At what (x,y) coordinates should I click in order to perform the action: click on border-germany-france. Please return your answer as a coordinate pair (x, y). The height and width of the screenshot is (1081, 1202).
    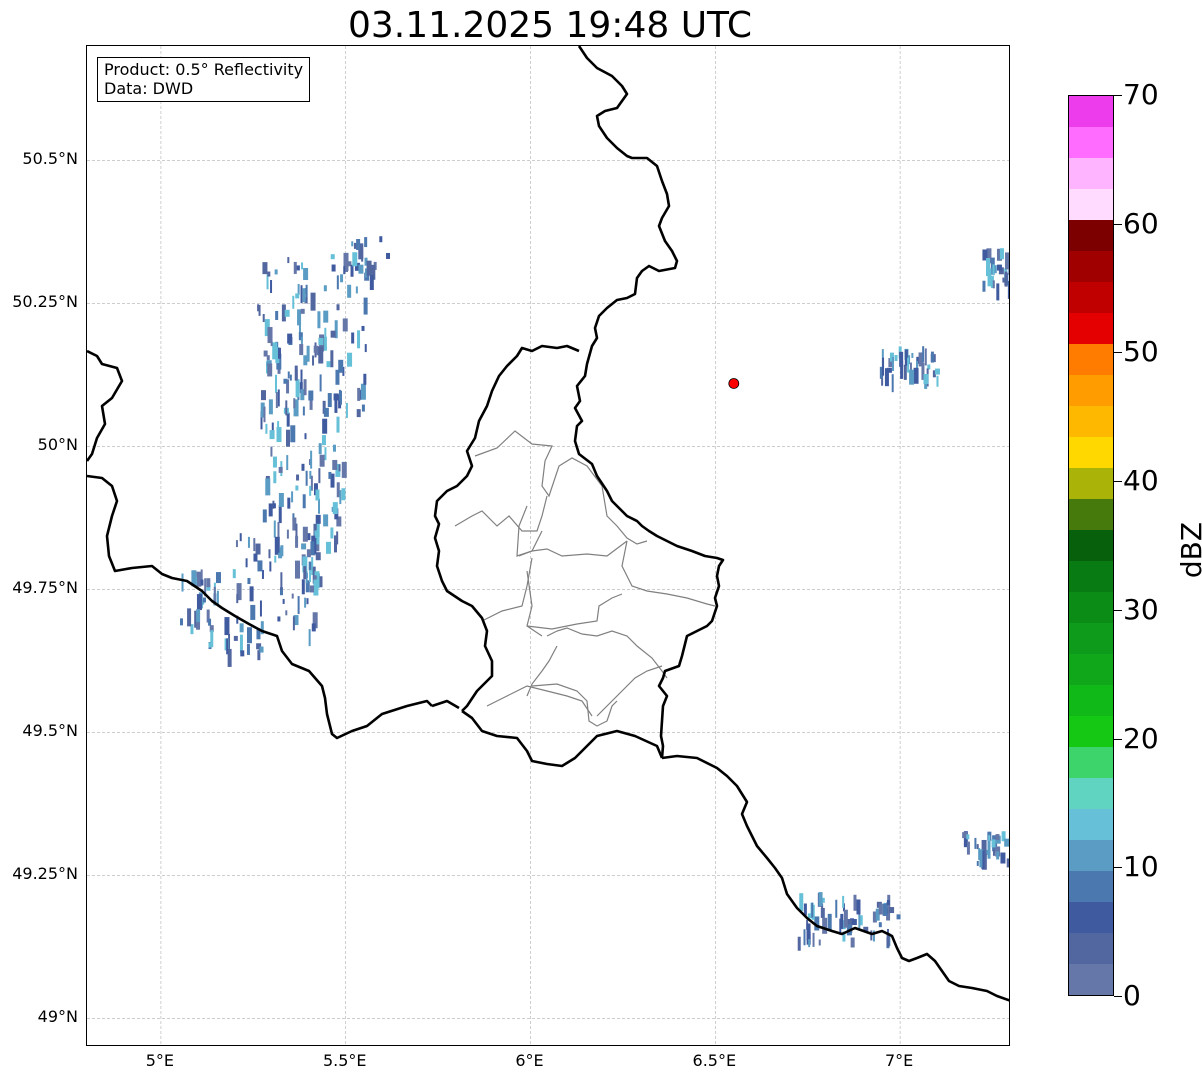
    Looking at the image, I should click on (835, 878).